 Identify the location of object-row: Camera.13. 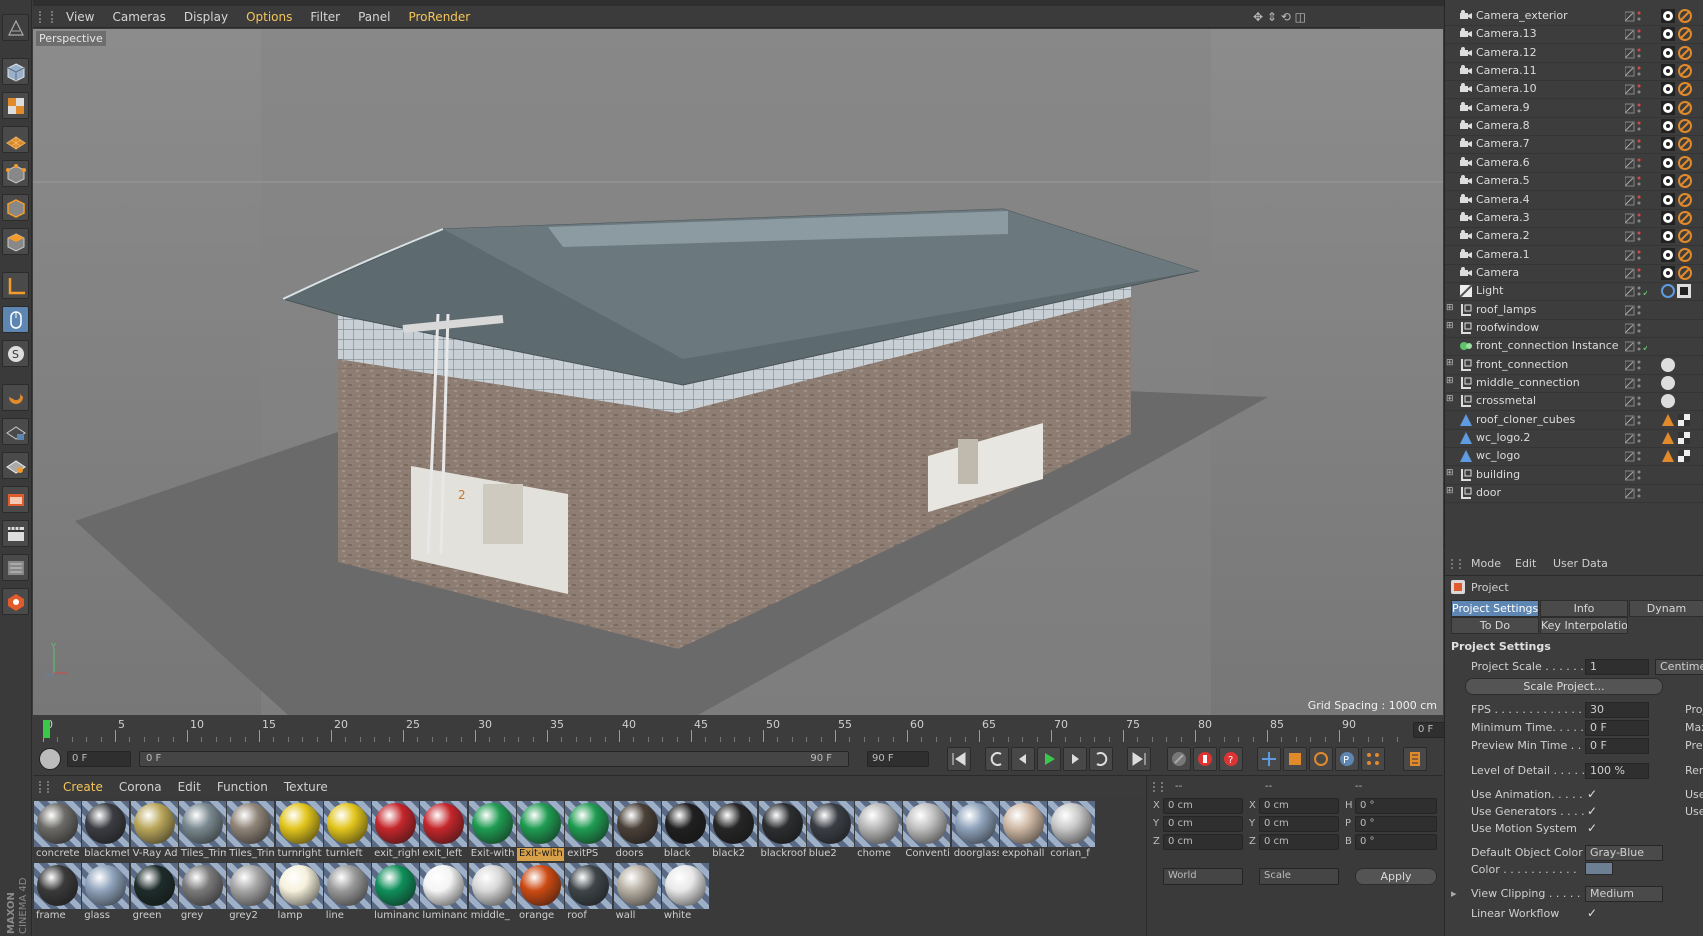
(1574, 34).